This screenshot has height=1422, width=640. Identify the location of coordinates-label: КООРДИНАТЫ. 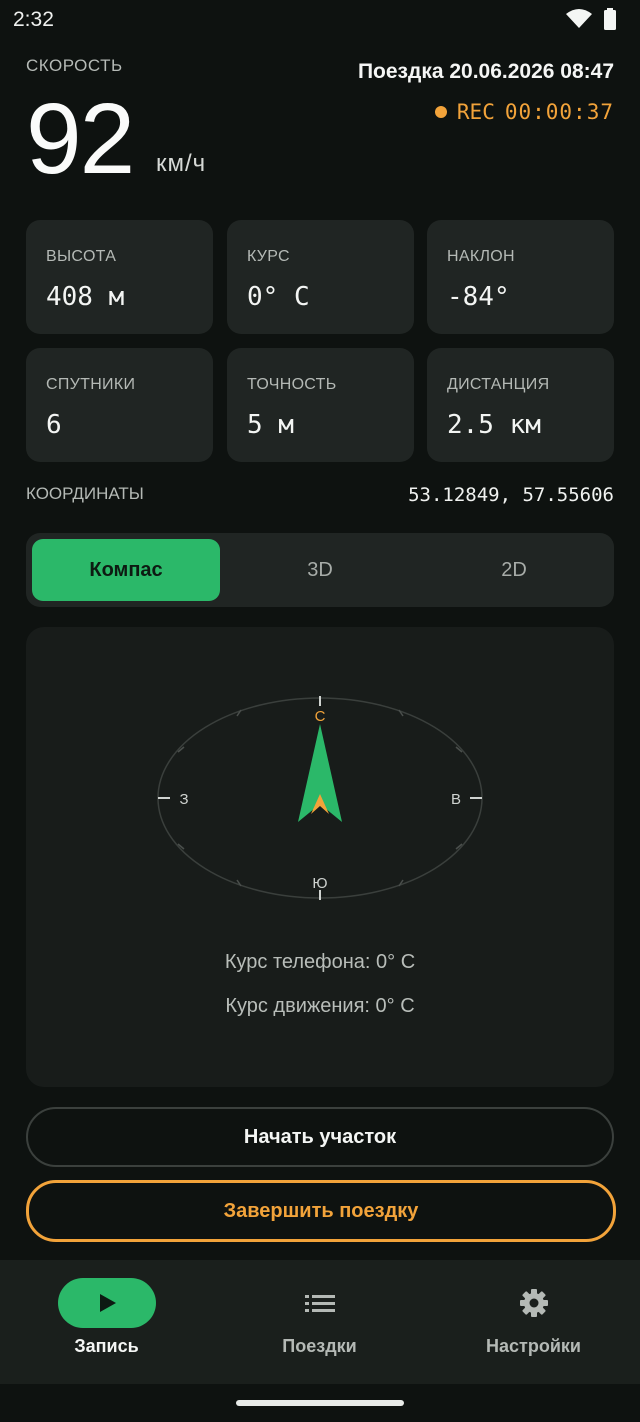
(85, 493).